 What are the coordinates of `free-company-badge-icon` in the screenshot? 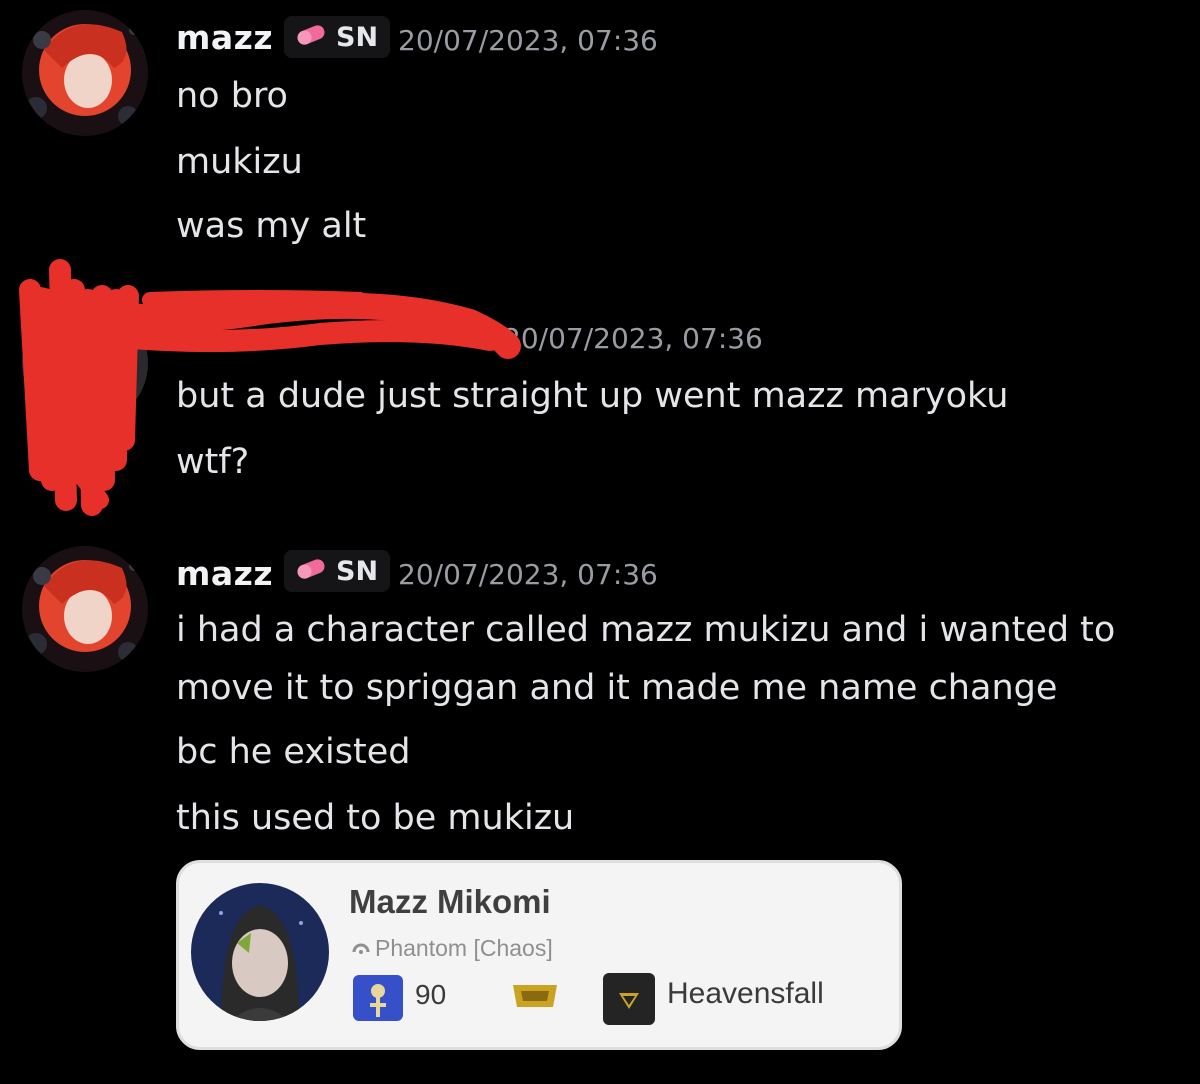 It's located at (535, 996).